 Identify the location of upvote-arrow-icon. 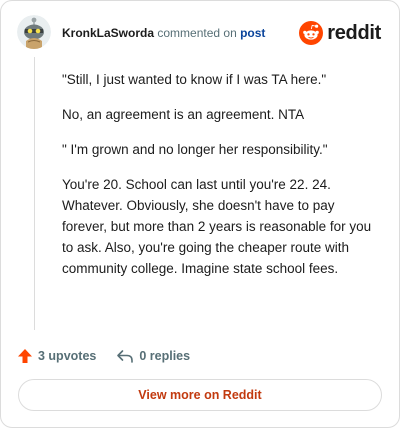
(25, 356).